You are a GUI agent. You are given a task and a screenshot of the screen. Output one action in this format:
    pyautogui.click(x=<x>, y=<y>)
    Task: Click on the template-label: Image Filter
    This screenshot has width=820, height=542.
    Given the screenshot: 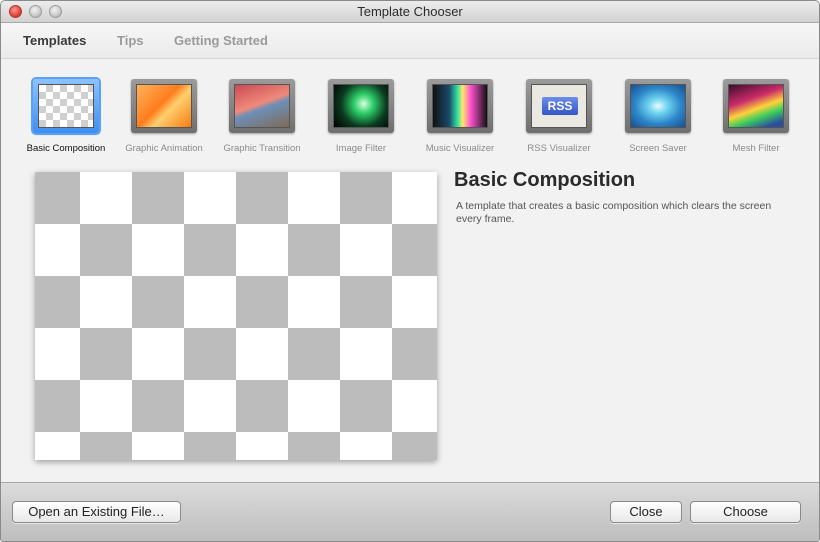 What is the action you would take?
    pyautogui.click(x=361, y=148)
    